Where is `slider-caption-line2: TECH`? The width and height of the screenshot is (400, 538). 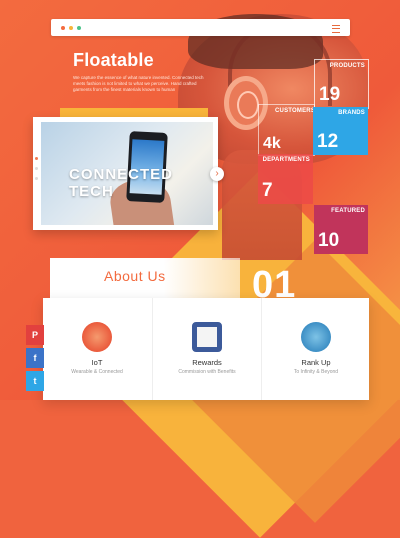
slider-caption-line2: TECH is located at coordinates (91, 191).